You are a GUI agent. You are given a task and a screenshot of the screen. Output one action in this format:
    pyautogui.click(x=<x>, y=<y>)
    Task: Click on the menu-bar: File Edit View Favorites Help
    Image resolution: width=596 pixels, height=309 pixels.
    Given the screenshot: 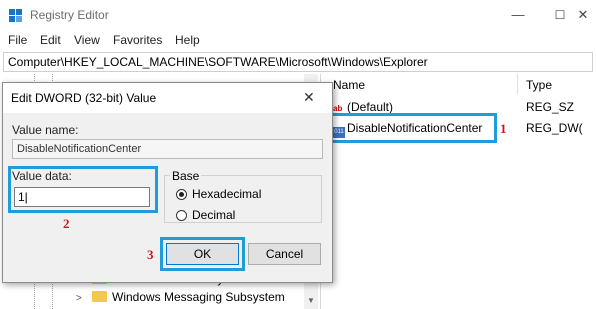 What is the action you would take?
    pyautogui.click(x=298, y=40)
    